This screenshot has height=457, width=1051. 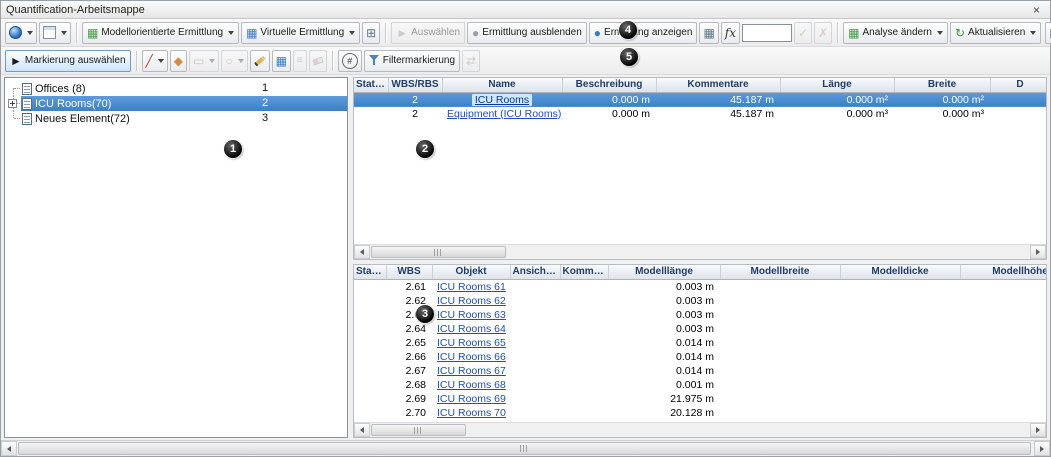 I want to click on tree-item: Neues Element(72) 3, so click(x=177, y=118).